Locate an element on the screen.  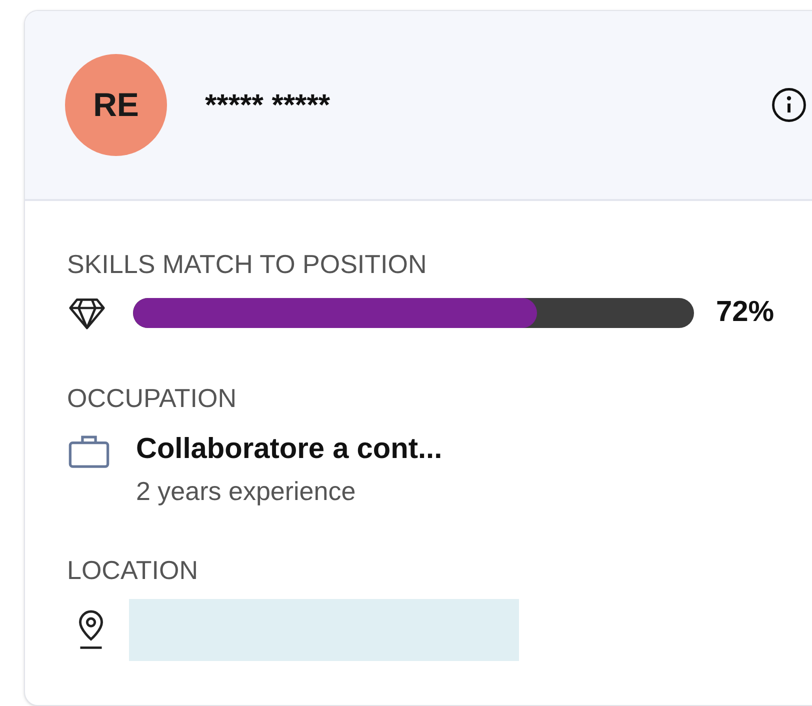
avatar: RE is located at coordinates (116, 105).